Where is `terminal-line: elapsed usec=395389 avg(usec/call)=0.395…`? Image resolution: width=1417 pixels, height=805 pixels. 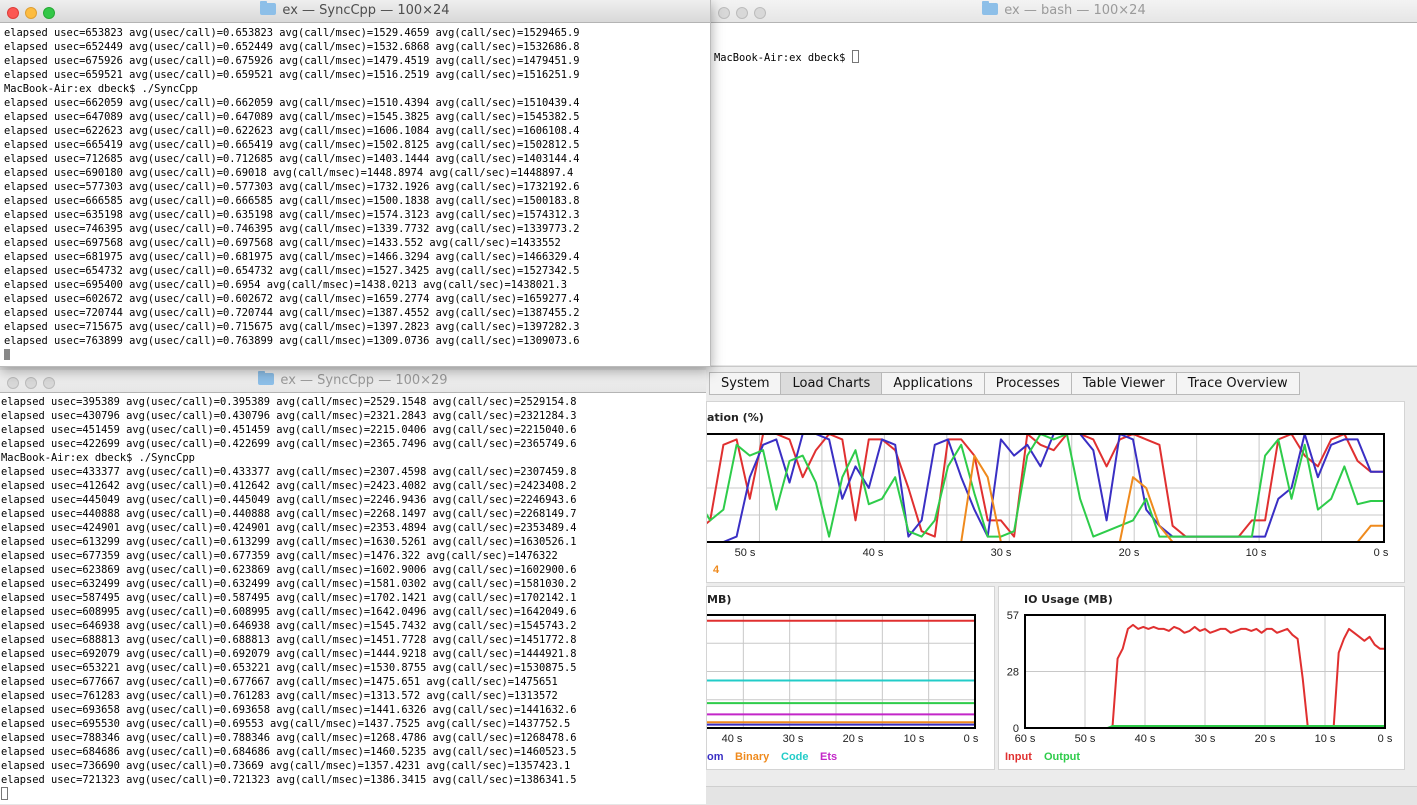
terminal-line: elapsed usec=395389 avg(usec/call)=0.395… is located at coordinates (289, 402).